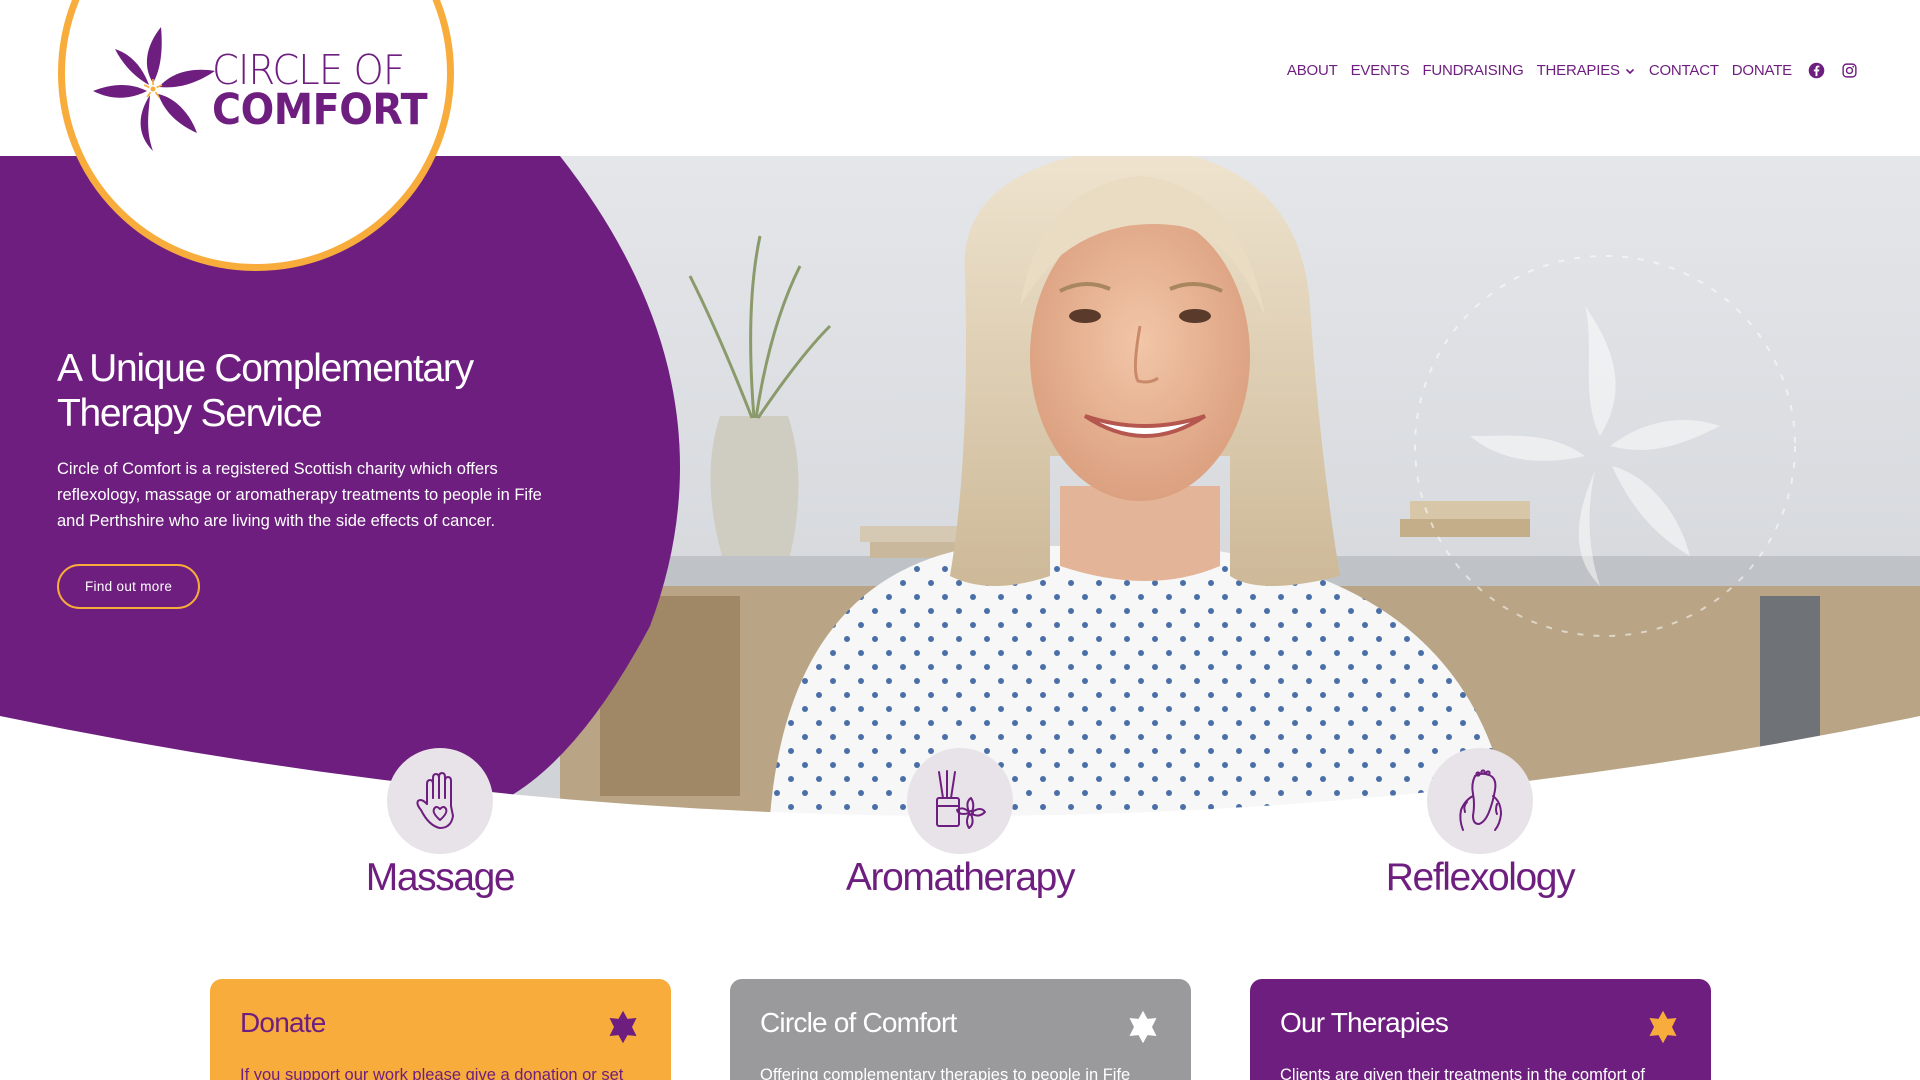 Image resolution: width=1920 pixels, height=1080 pixels. I want to click on therapy-massage-label: Massage, so click(440, 878).